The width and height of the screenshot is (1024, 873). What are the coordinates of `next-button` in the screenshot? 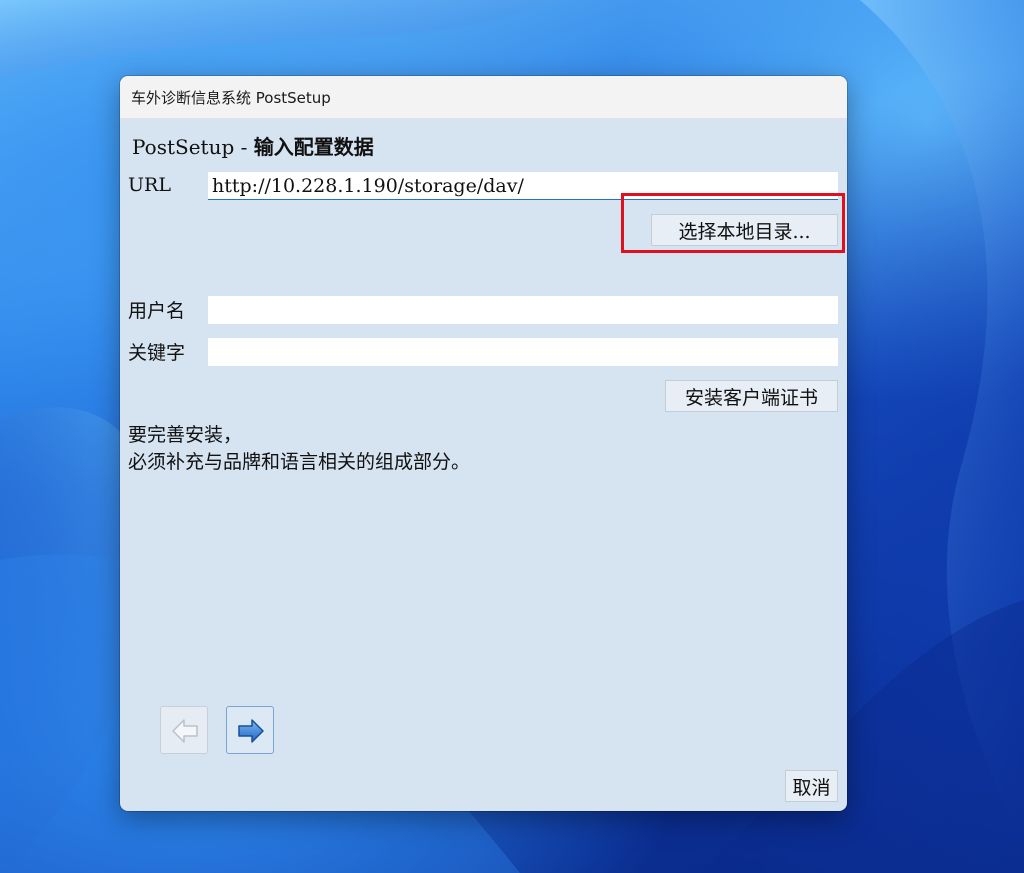 It's located at (250, 730).